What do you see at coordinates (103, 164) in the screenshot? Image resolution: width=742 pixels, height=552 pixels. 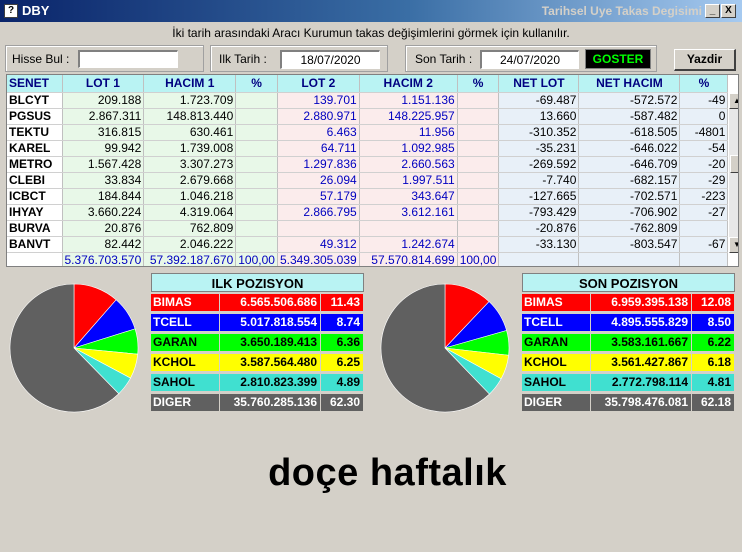 I see `table-cell: 1.567.428` at bounding box center [103, 164].